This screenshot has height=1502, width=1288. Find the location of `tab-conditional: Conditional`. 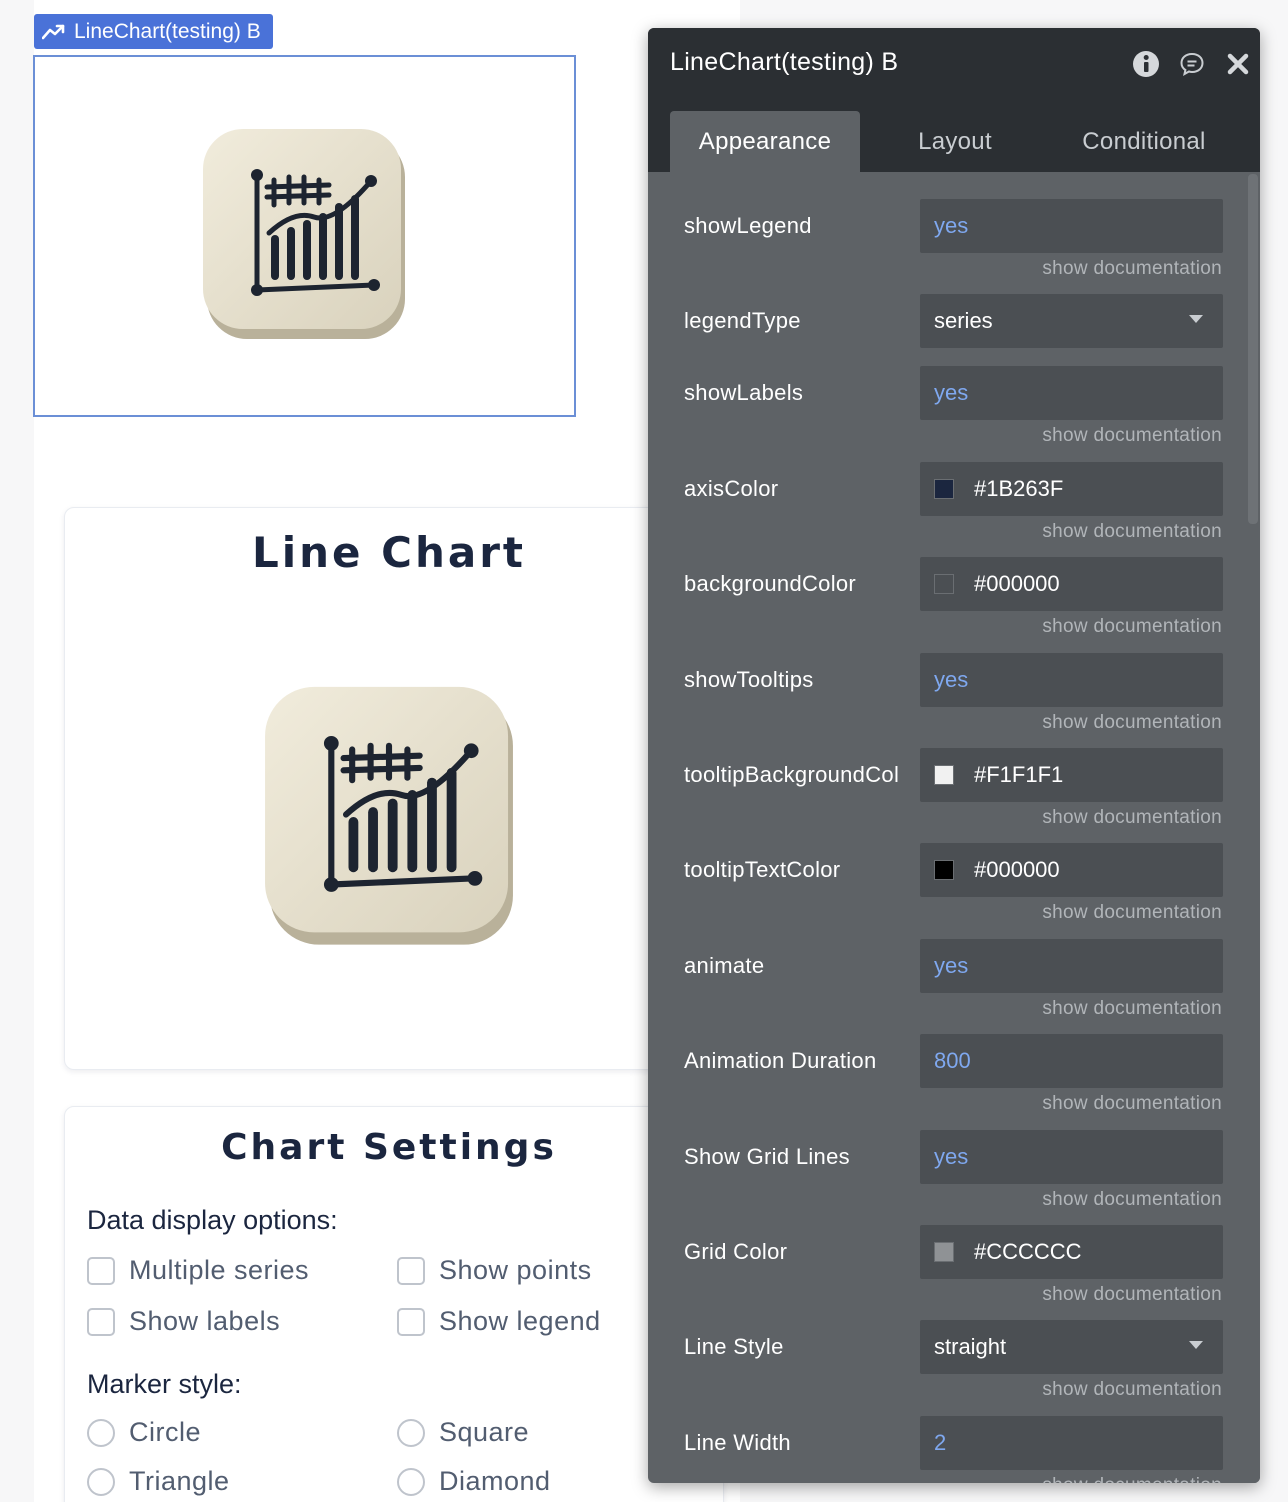

tab-conditional: Conditional is located at coordinates (1144, 141).